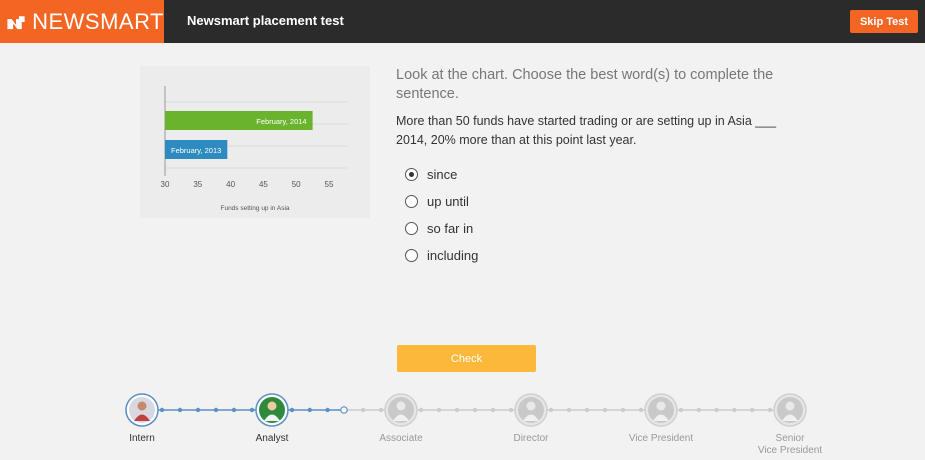  What do you see at coordinates (344, 410) in the screenshot?
I see `progress-marker` at bounding box center [344, 410].